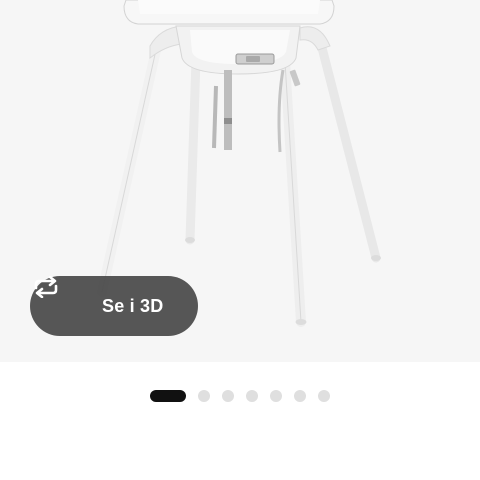 This screenshot has width=480, height=480. Describe the element at coordinates (240, 396) in the screenshot. I see `image-carousel-indicator` at that location.